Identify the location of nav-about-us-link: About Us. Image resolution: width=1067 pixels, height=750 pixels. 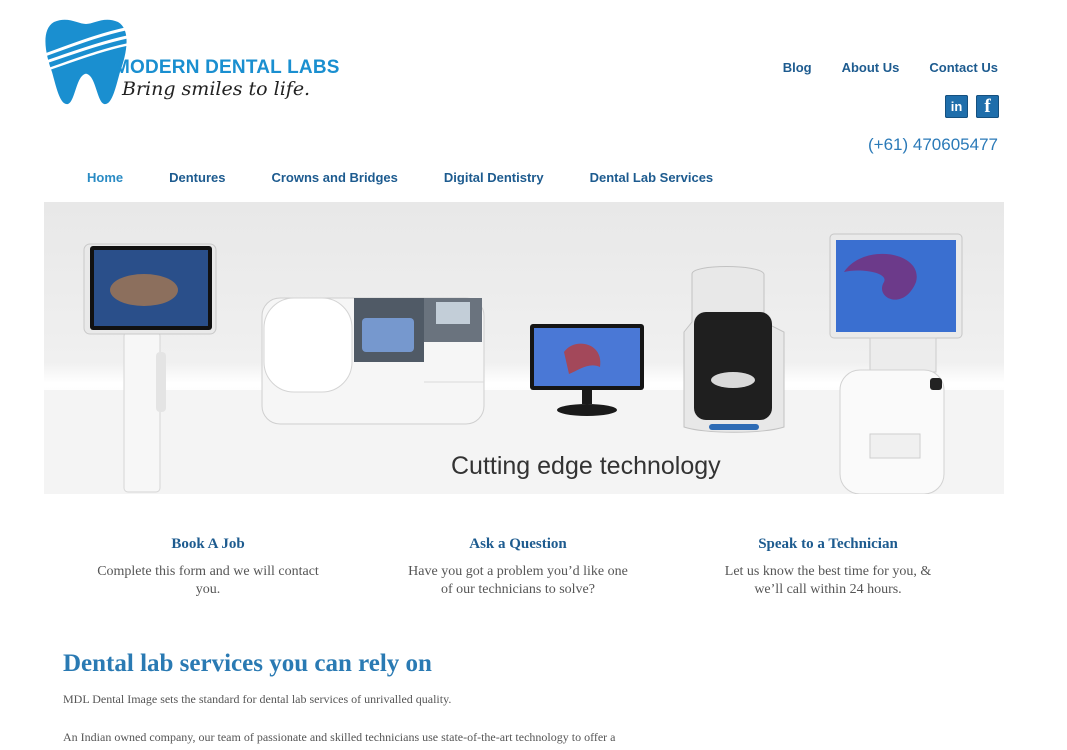
(871, 67).